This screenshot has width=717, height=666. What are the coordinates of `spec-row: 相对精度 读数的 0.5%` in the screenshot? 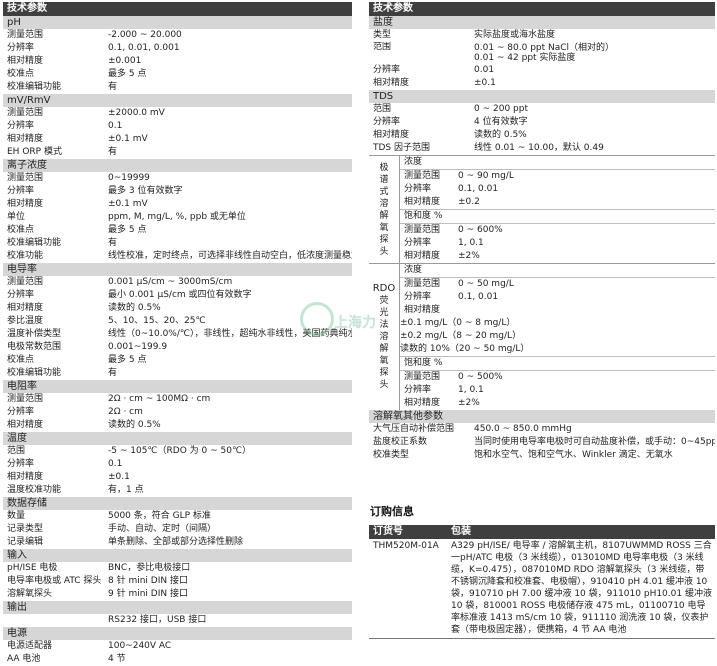 It's located at (542, 135).